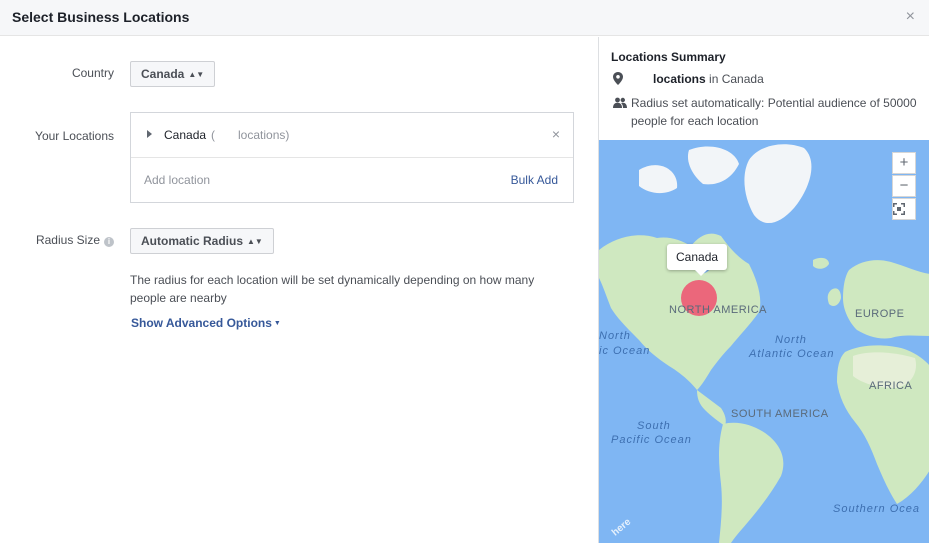 The width and height of the screenshot is (929, 543). What do you see at coordinates (899, 209) in the screenshot?
I see `fullscreen-icon` at bounding box center [899, 209].